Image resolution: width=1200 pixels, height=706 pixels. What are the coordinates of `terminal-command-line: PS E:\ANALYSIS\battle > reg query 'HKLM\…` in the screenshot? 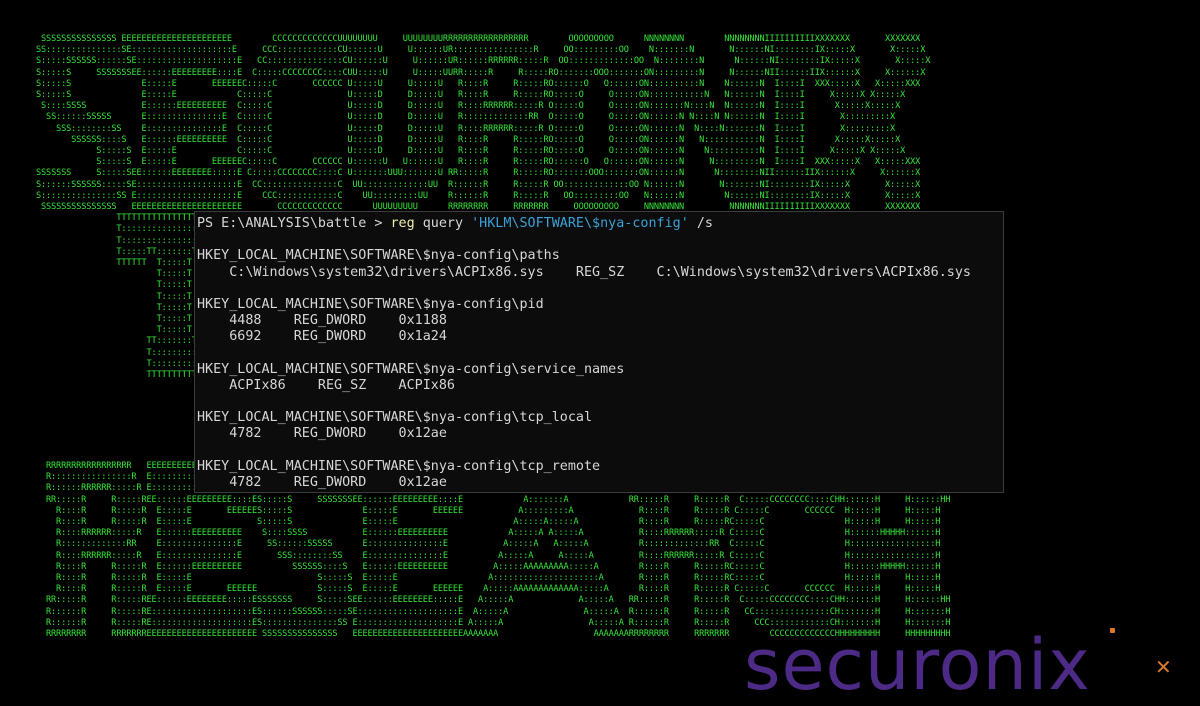 It's located at (599, 224).